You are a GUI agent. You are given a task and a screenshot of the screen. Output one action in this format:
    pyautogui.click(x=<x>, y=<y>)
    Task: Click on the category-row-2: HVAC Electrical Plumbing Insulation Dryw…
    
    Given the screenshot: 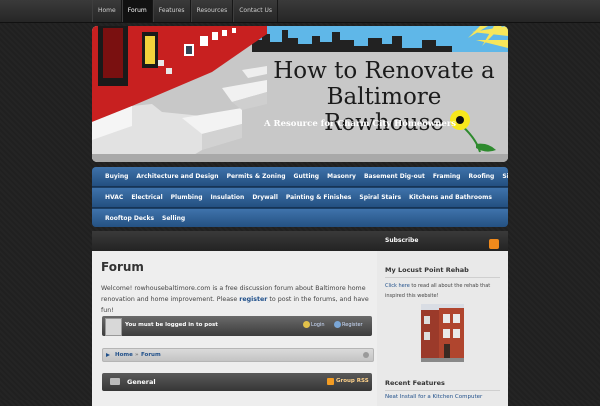 What is the action you would take?
    pyautogui.click(x=300, y=198)
    